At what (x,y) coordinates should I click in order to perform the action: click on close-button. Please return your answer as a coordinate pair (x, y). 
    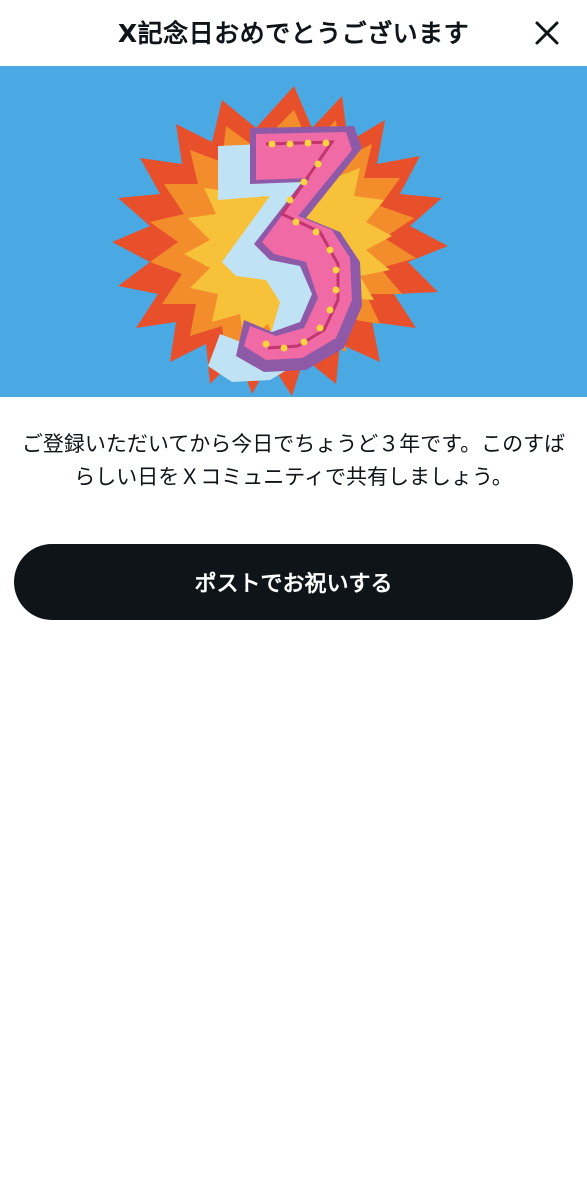
    Looking at the image, I should click on (547, 33).